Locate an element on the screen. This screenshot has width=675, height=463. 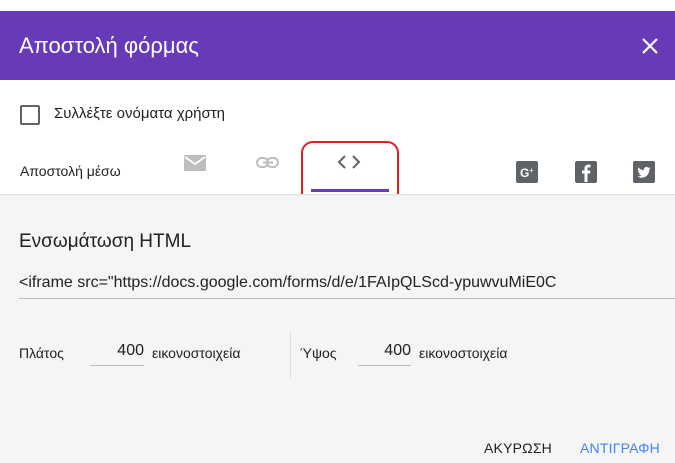
close-icon is located at coordinates (650, 46).